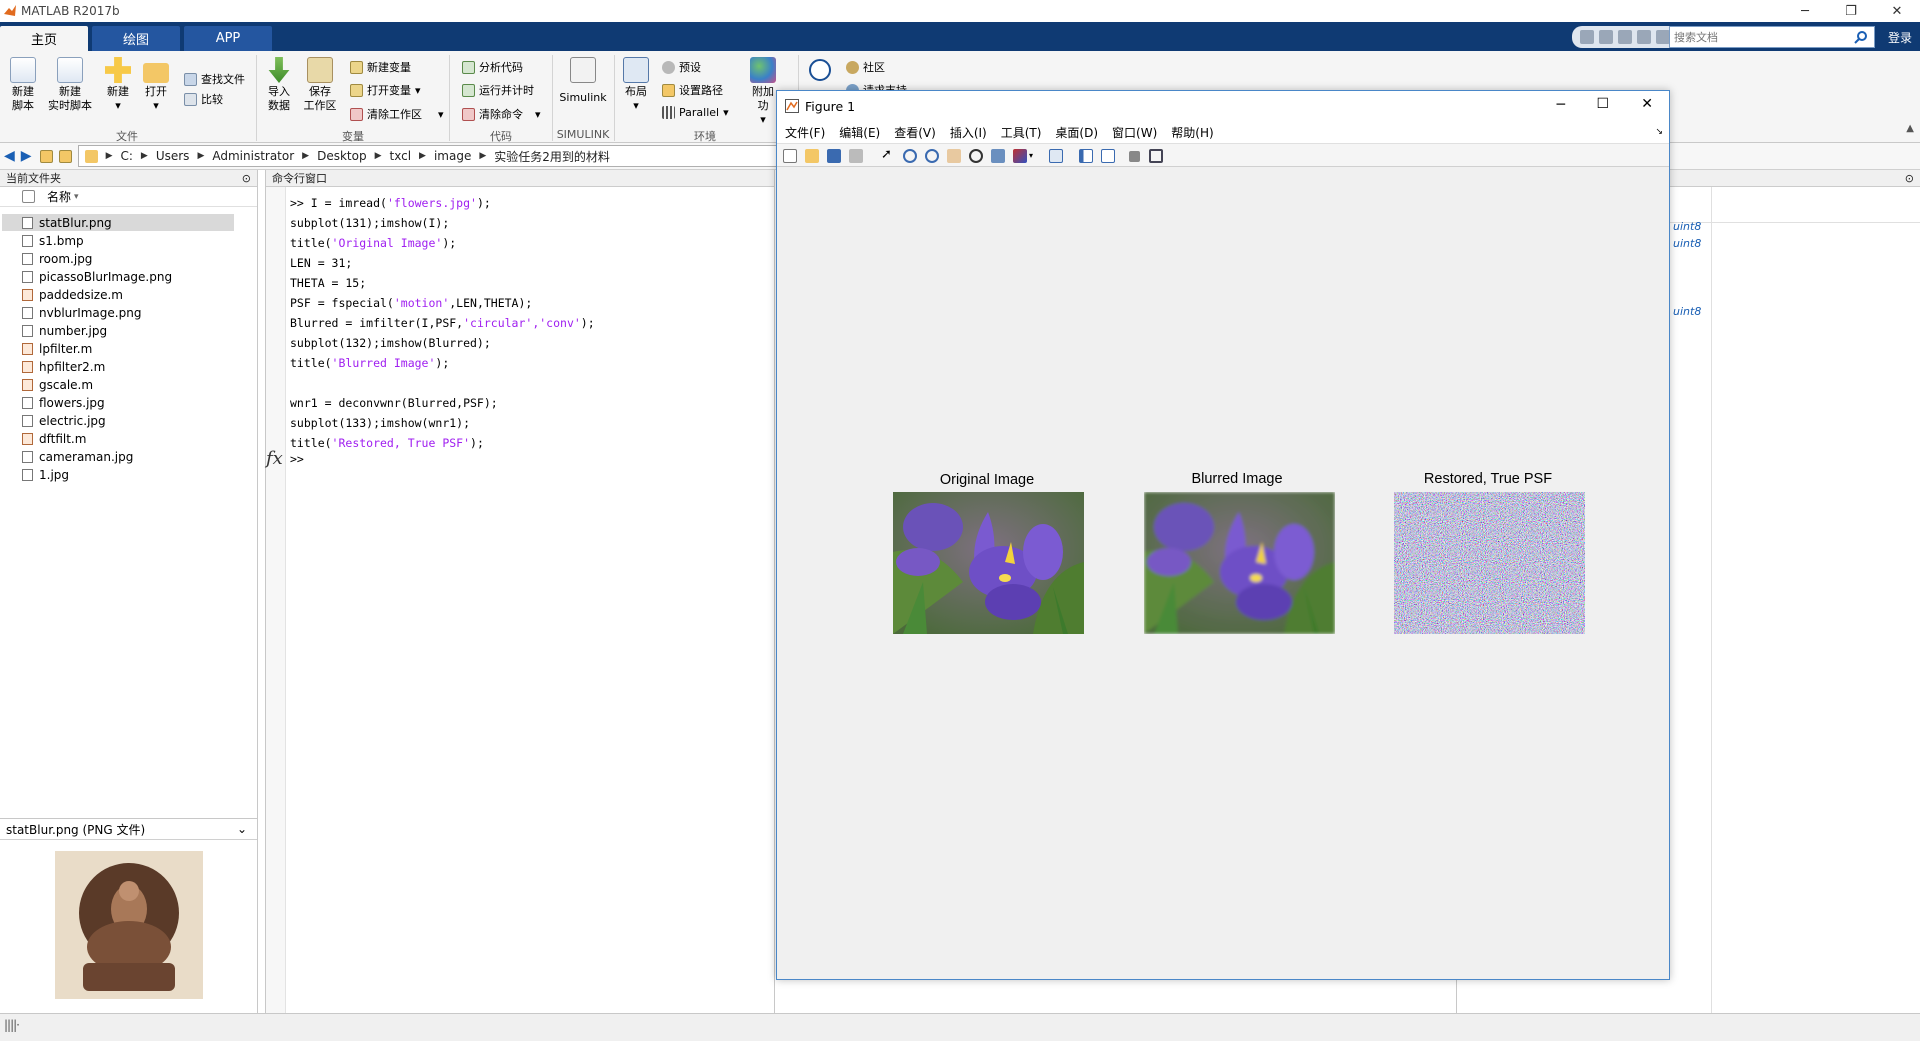 The width and height of the screenshot is (1920, 1041). I want to click on file-list-item: 1.jpg, so click(118, 474).